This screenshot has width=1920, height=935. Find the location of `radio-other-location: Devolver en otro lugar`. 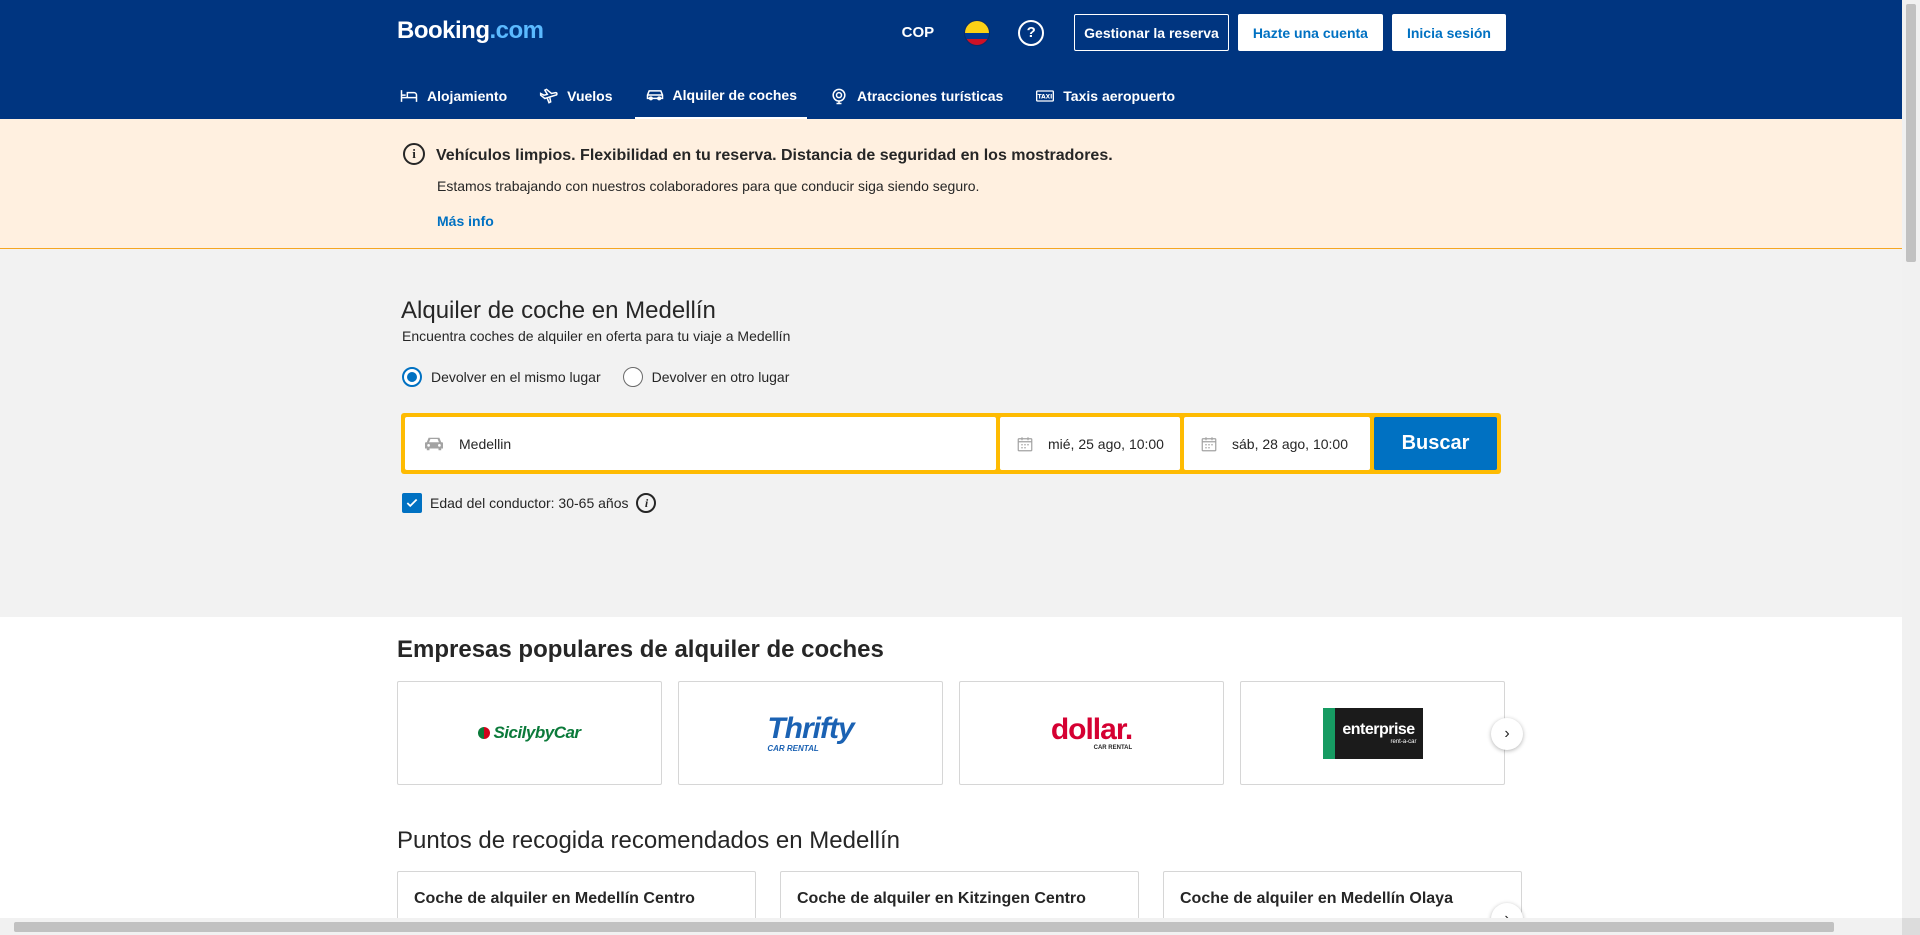

radio-other-location: Devolver en otro lugar is located at coordinates (706, 377).